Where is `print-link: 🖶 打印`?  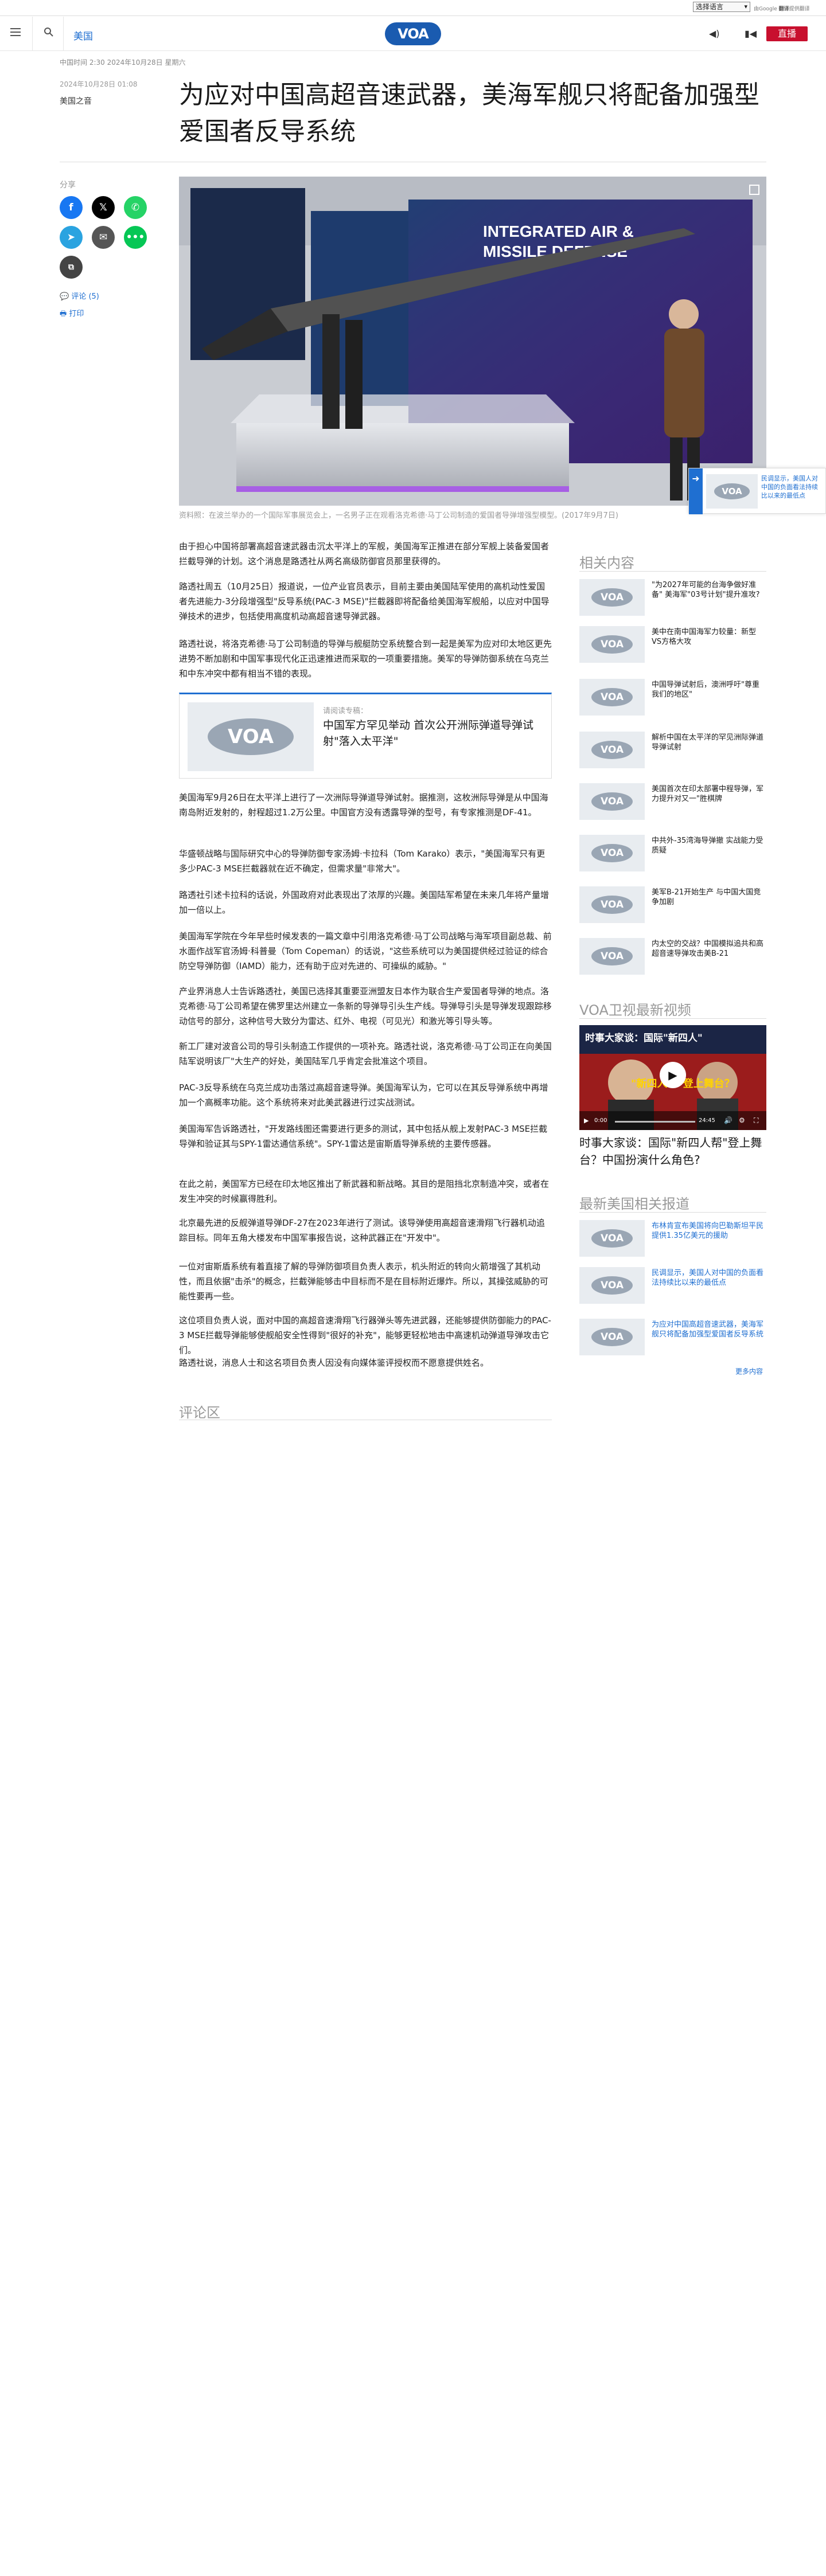
print-link: 🖶 打印 is located at coordinates (72, 314).